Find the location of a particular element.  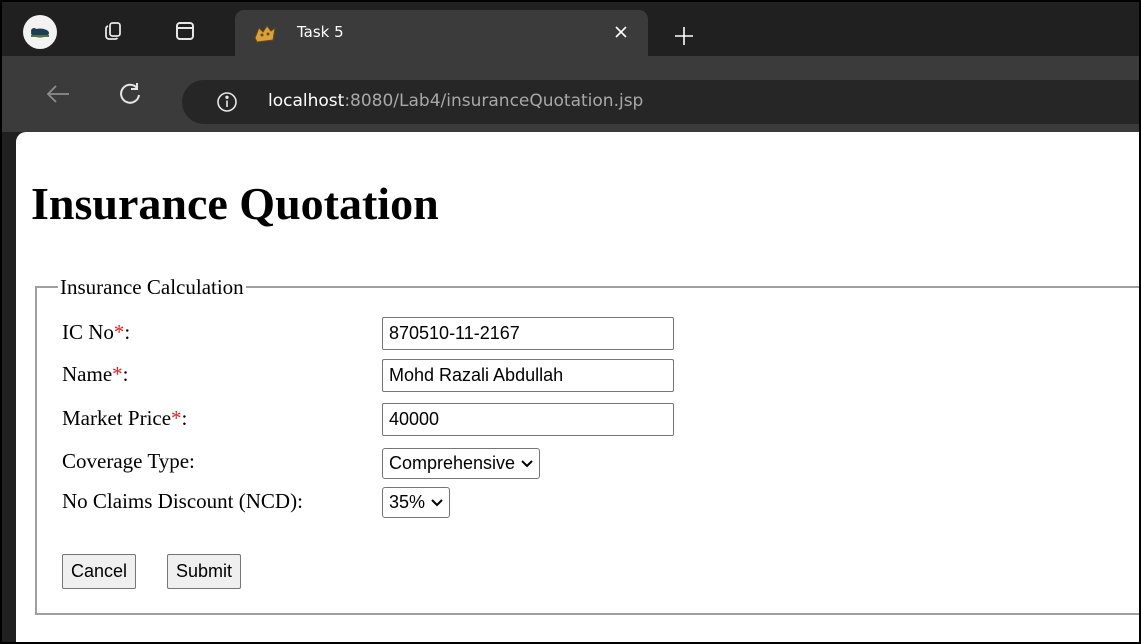

url-path: :8080/Lab4/insuranceQuotation.jsp is located at coordinates (494, 101).